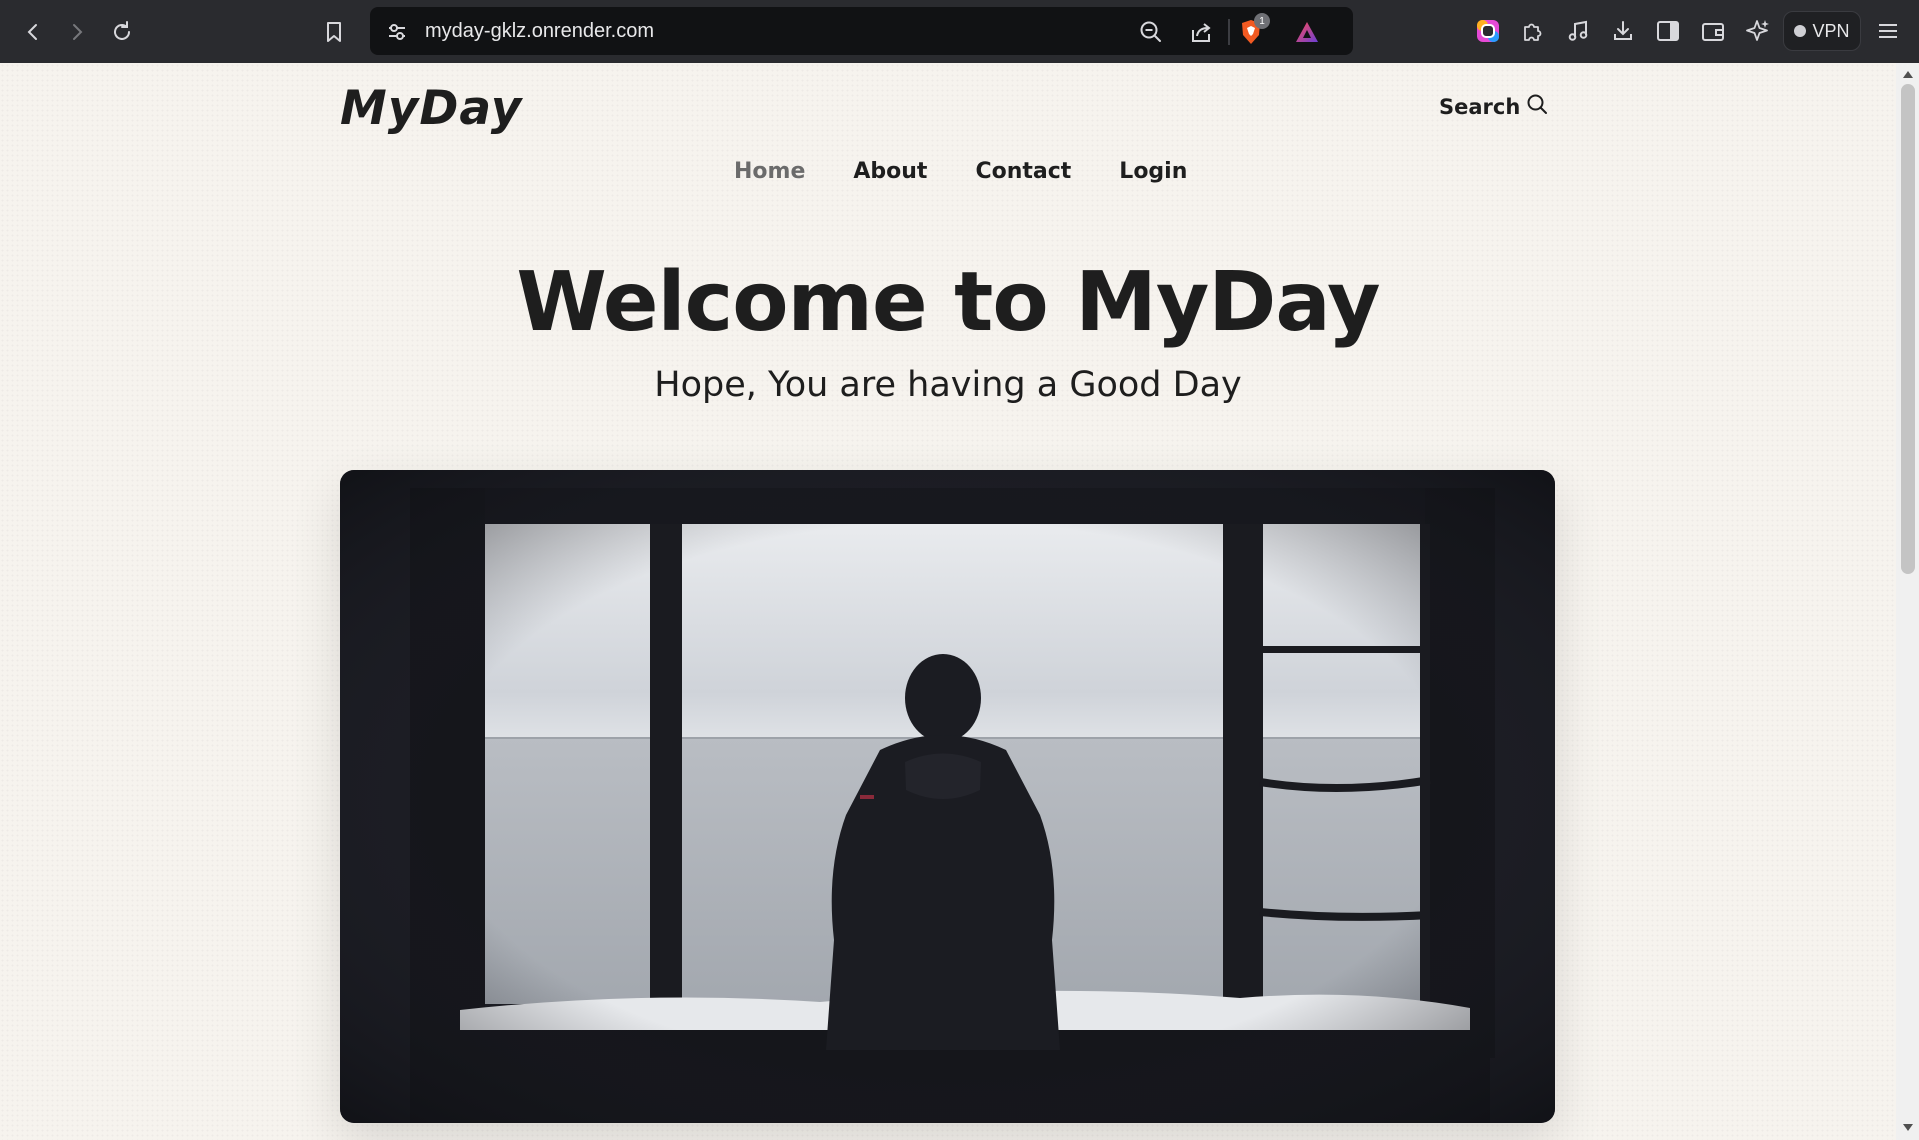 Image resolution: width=1919 pixels, height=1140 pixels. What do you see at coordinates (431, 108) in the screenshot?
I see `site-logo: MyDay` at bounding box center [431, 108].